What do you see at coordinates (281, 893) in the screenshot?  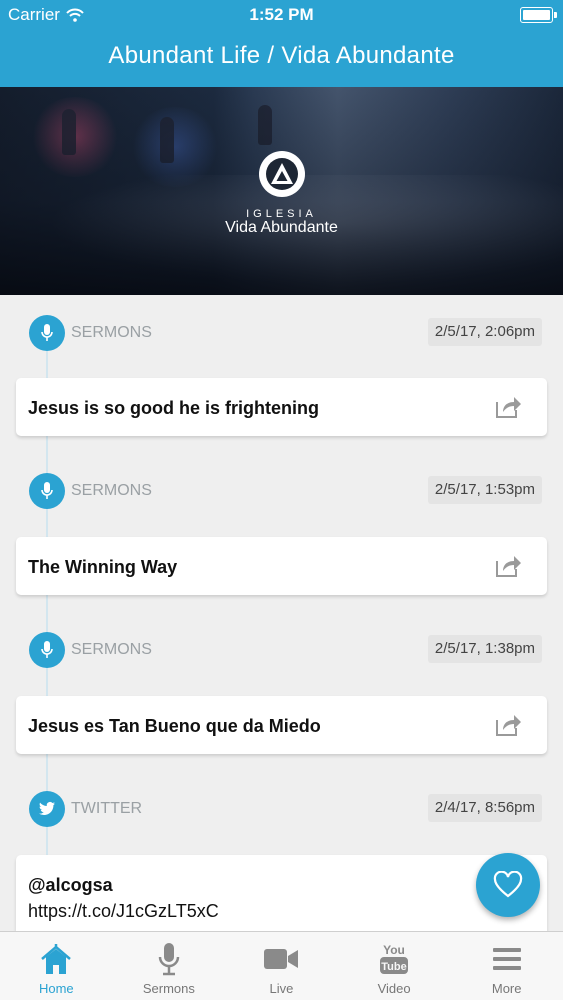 I see `tweet-card: @alcogsa https://t.co/J1cGzLT5xC` at bounding box center [281, 893].